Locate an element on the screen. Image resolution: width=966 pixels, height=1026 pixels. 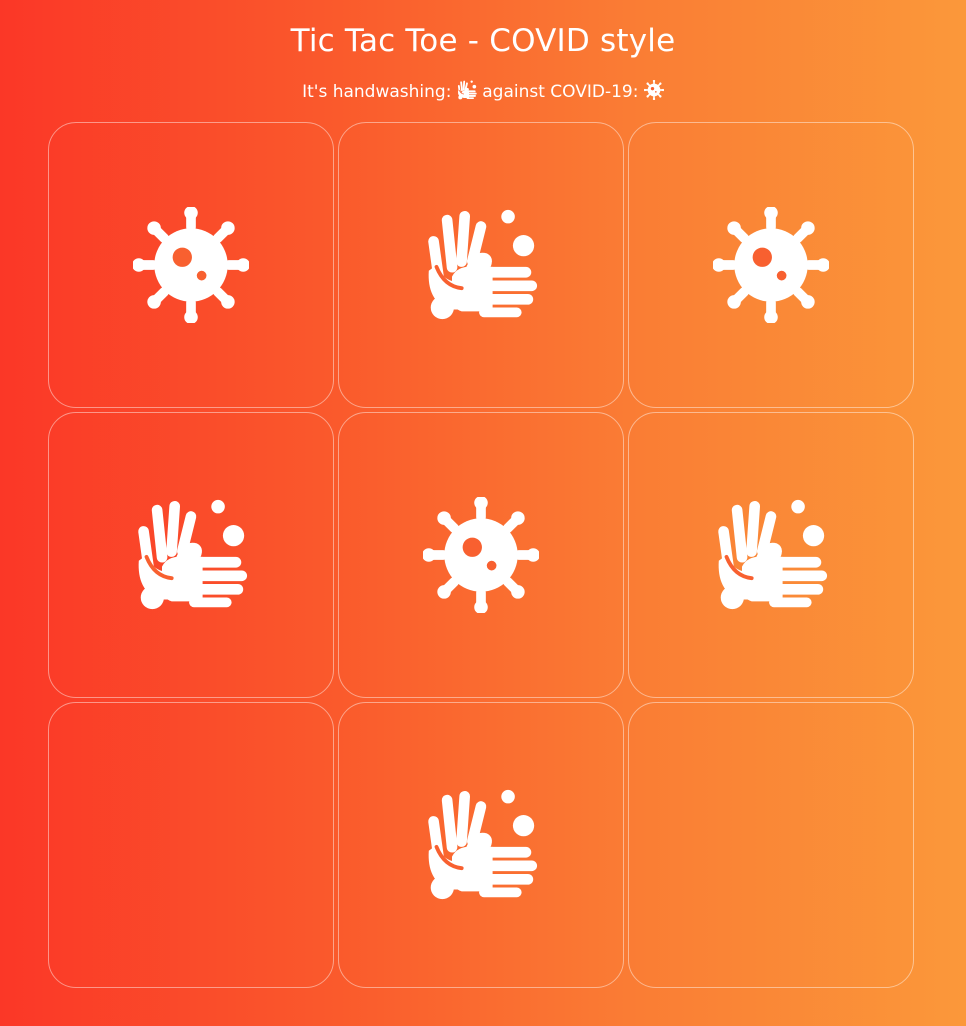
page-title: Tic Tac Toe - COVID style is located at coordinates (483, 41).